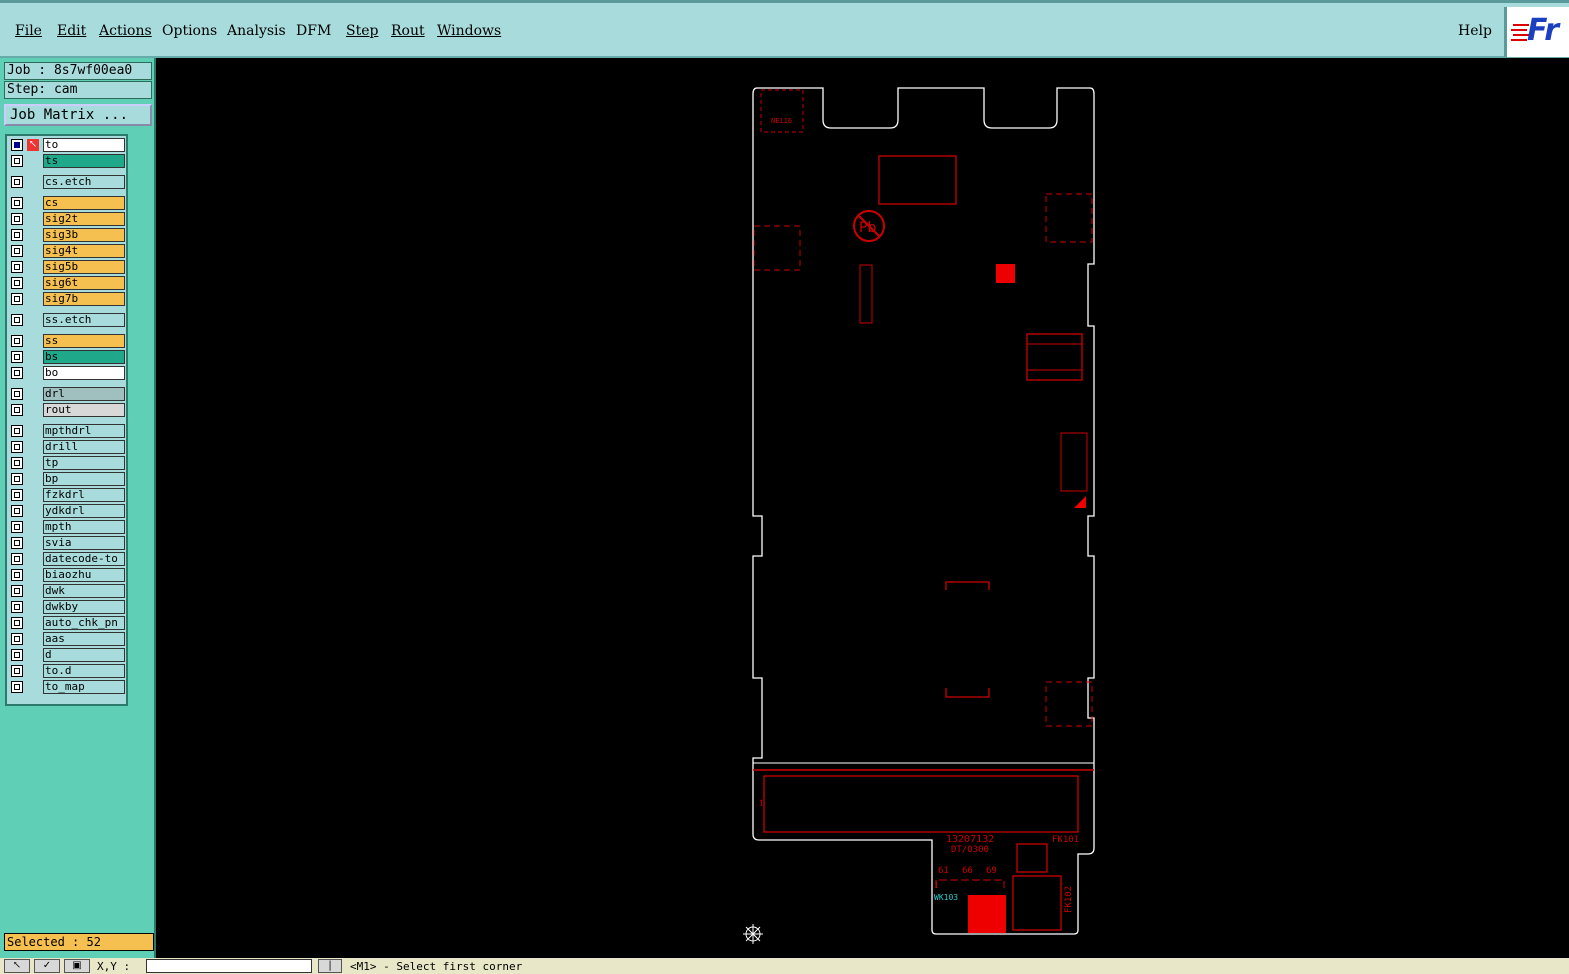 The height and width of the screenshot is (974, 1569). What do you see at coordinates (68, 251) in the screenshot?
I see `layer-row-sig4t: sig4t` at bounding box center [68, 251].